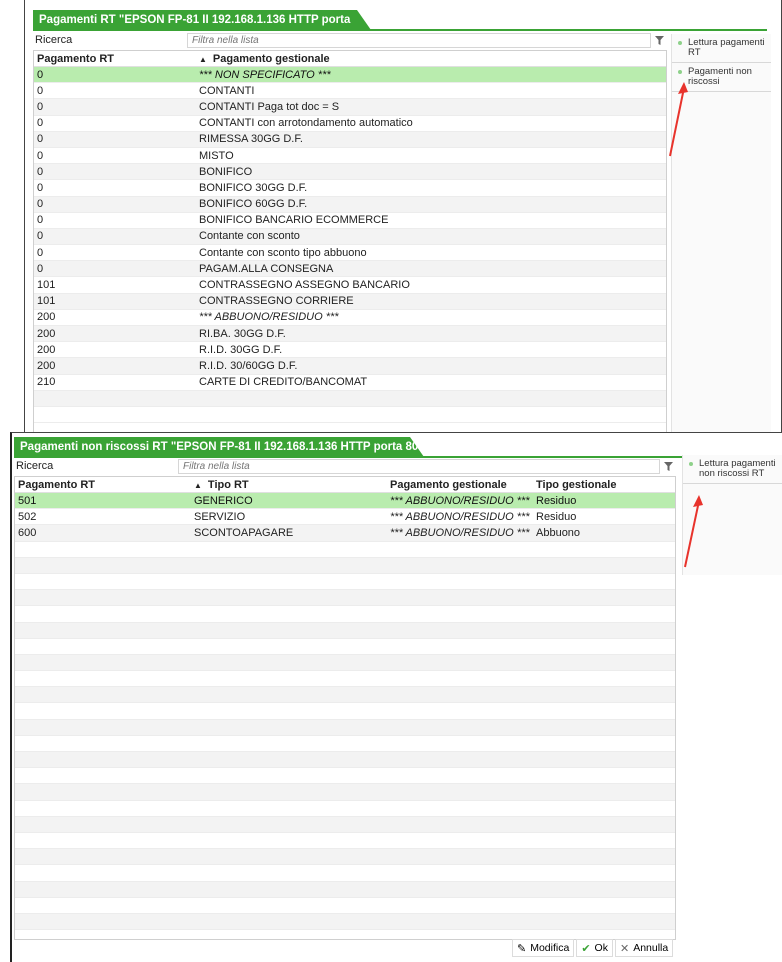  What do you see at coordinates (289, 485) in the screenshot?
I see `column-header-tipo-rt: ▲ Tipo RT` at bounding box center [289, 485].